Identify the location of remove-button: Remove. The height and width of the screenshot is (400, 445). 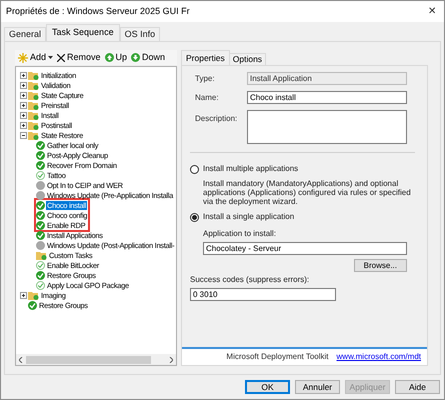
(79, 57).